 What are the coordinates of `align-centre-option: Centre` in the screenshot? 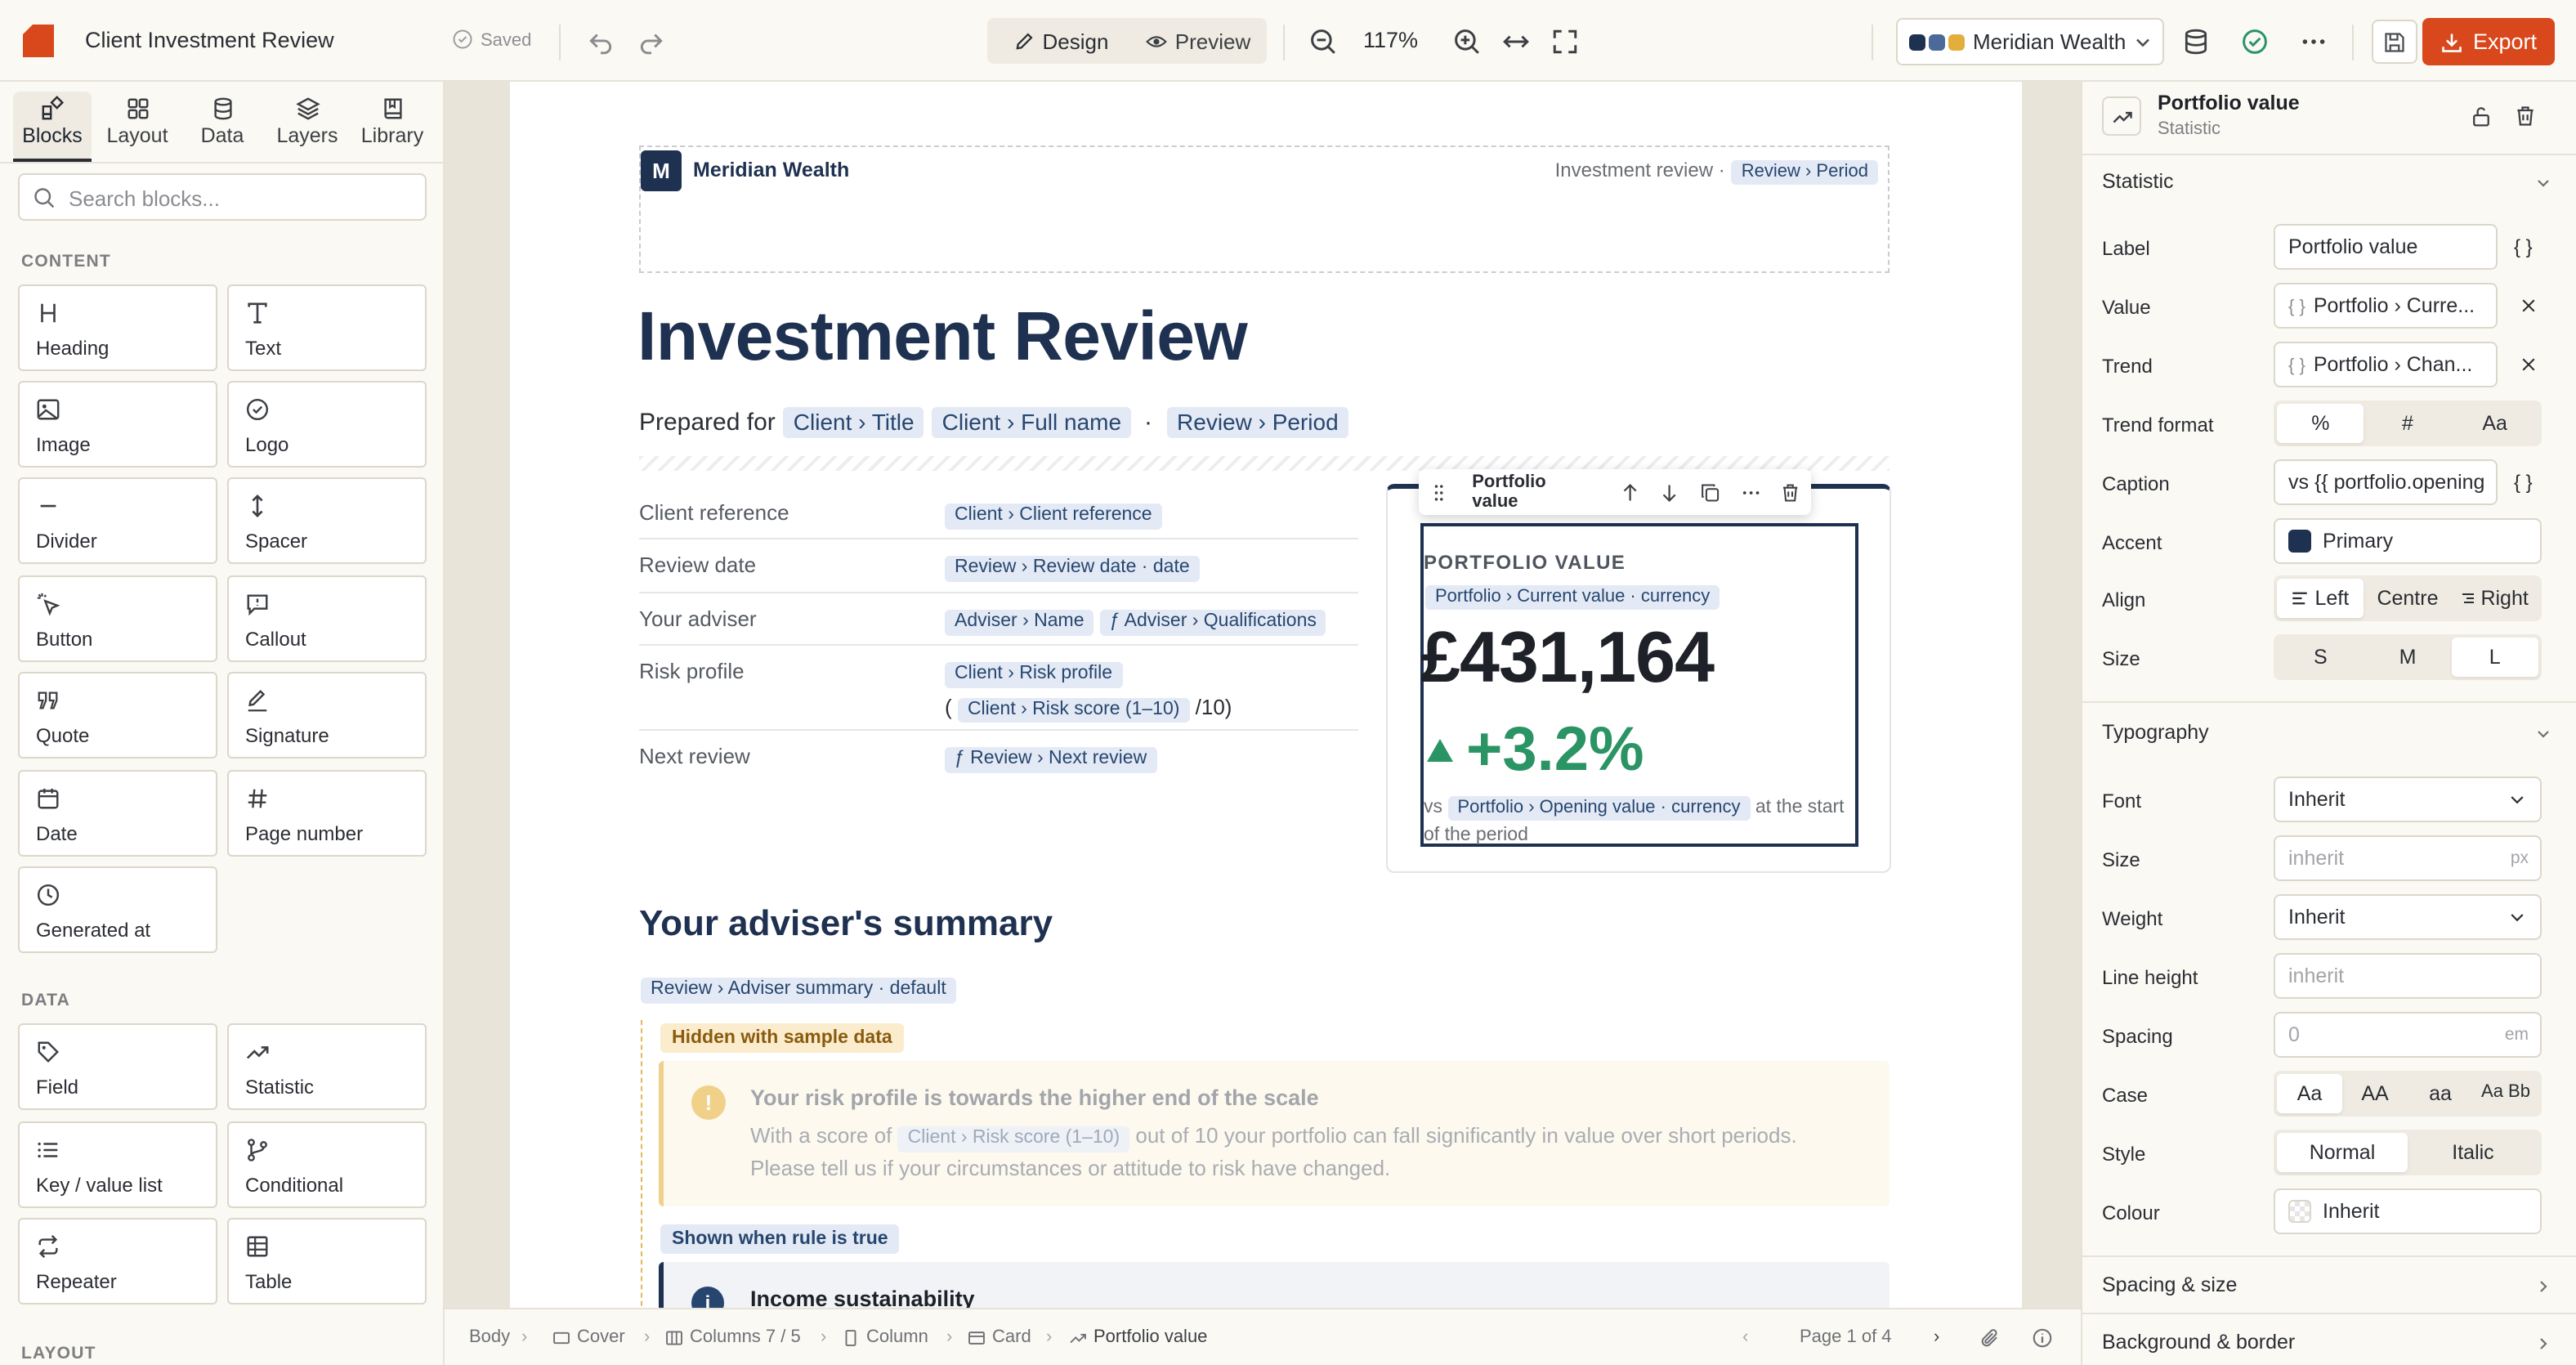 It's located at (2408, 598).